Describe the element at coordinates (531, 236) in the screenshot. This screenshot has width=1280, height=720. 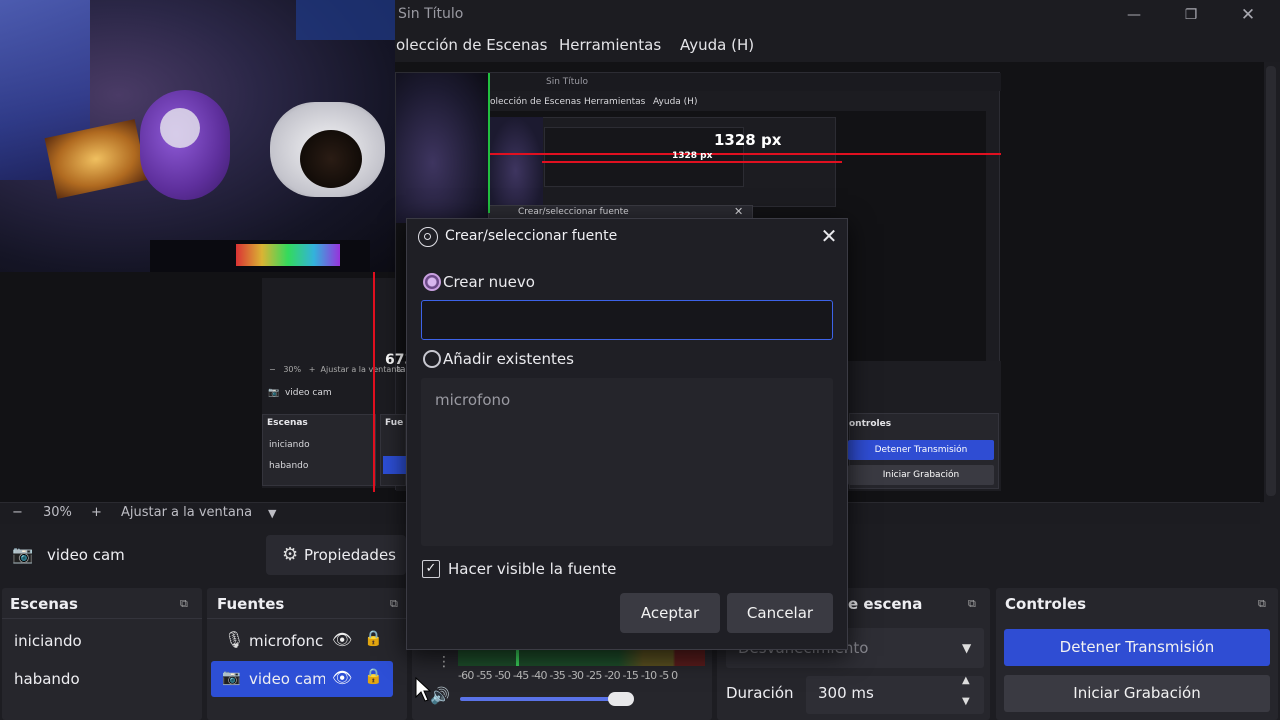
I see `dialog-title: Crear/seleccionar fuente` at that location.